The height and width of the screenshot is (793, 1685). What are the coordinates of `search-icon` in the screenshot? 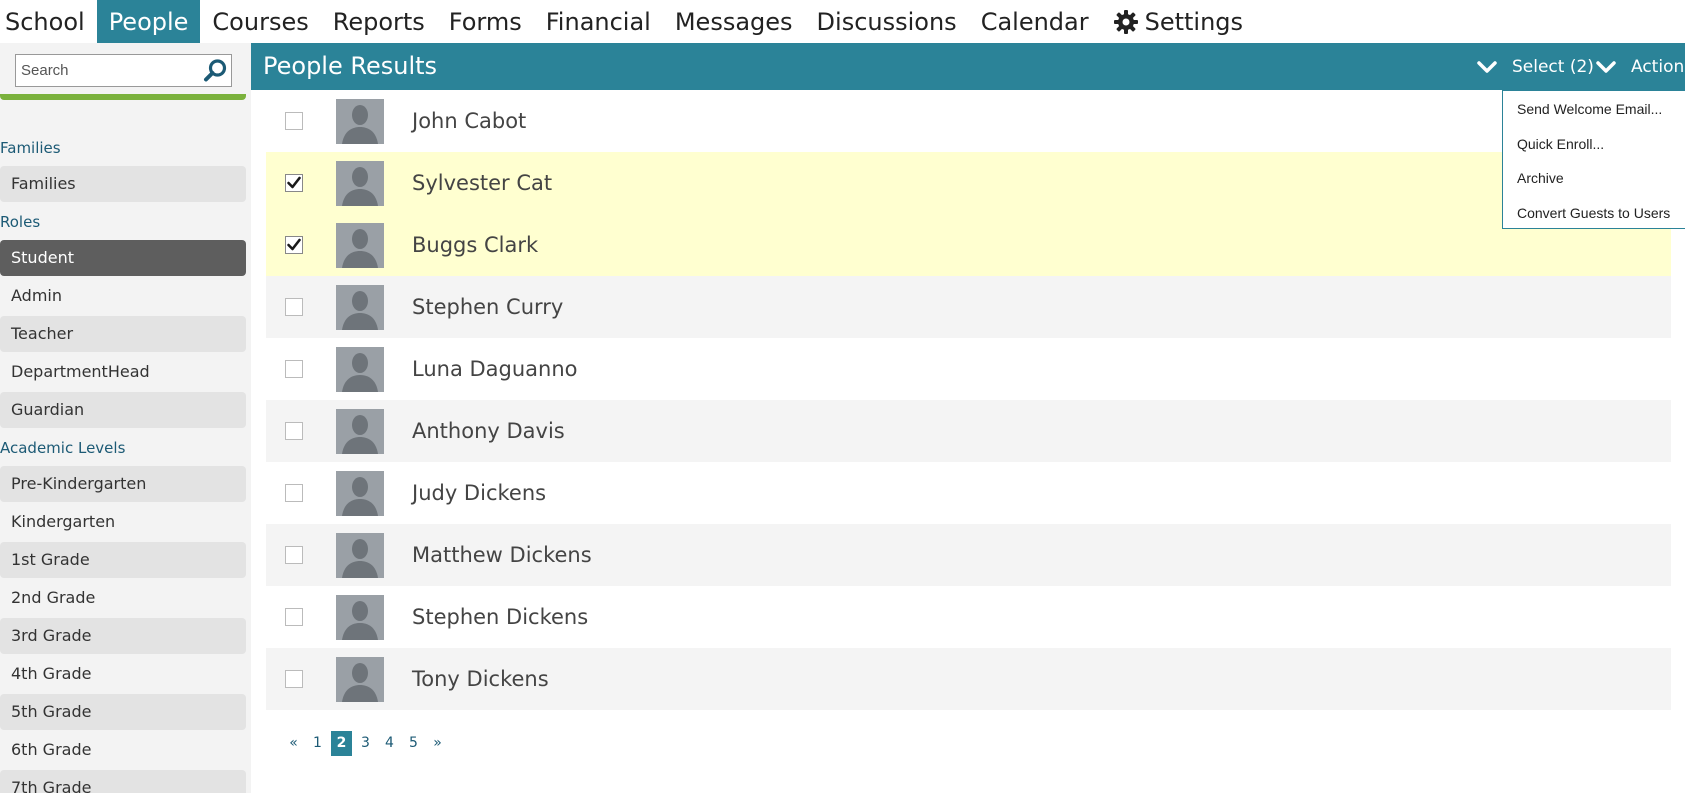 It's located at (215, 70).